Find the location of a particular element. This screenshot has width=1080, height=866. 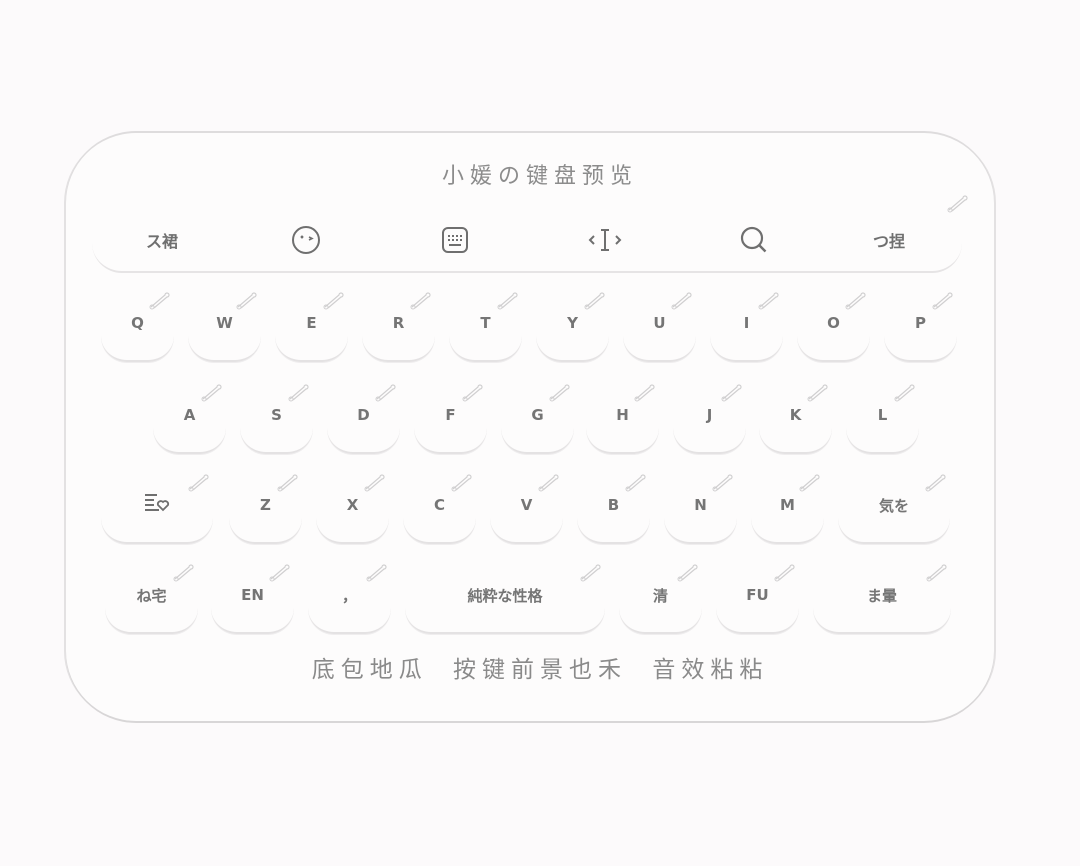

key-l: L is located at coordinates (882, 419).